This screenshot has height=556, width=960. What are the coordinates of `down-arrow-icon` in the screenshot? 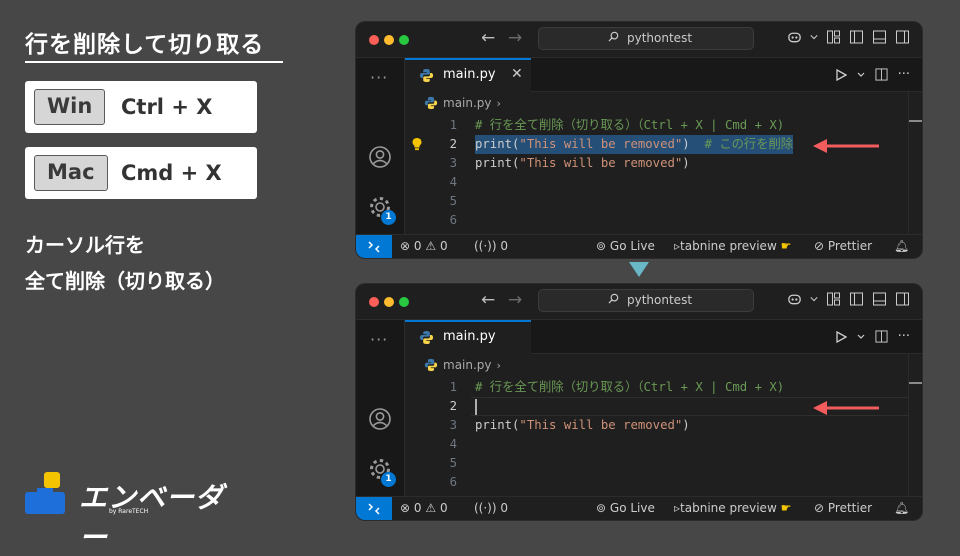 It's located at (639, 269).